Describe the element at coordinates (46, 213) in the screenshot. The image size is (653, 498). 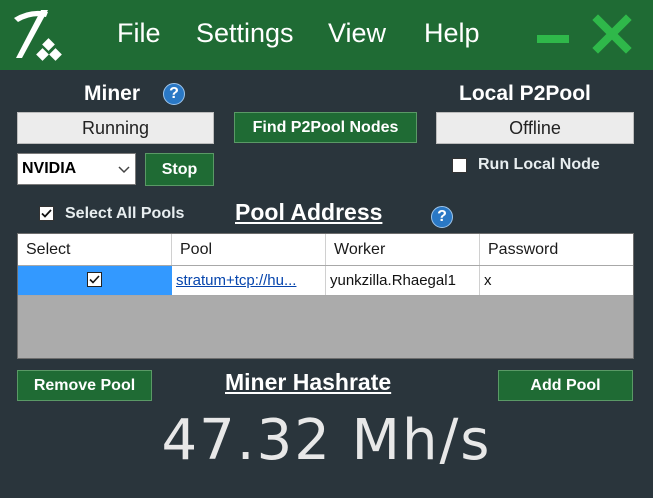
I see `select-all-pools-checkbox` at that location.